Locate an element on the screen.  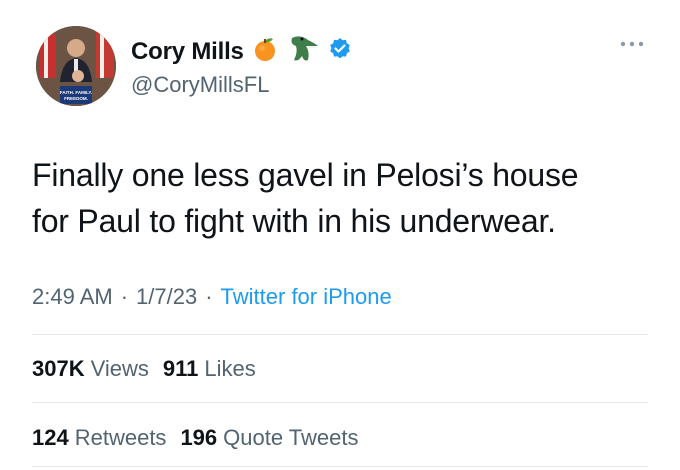
avatar: FAITH. FAMILY. FREEDOM. is located at coordinates (76, 66).